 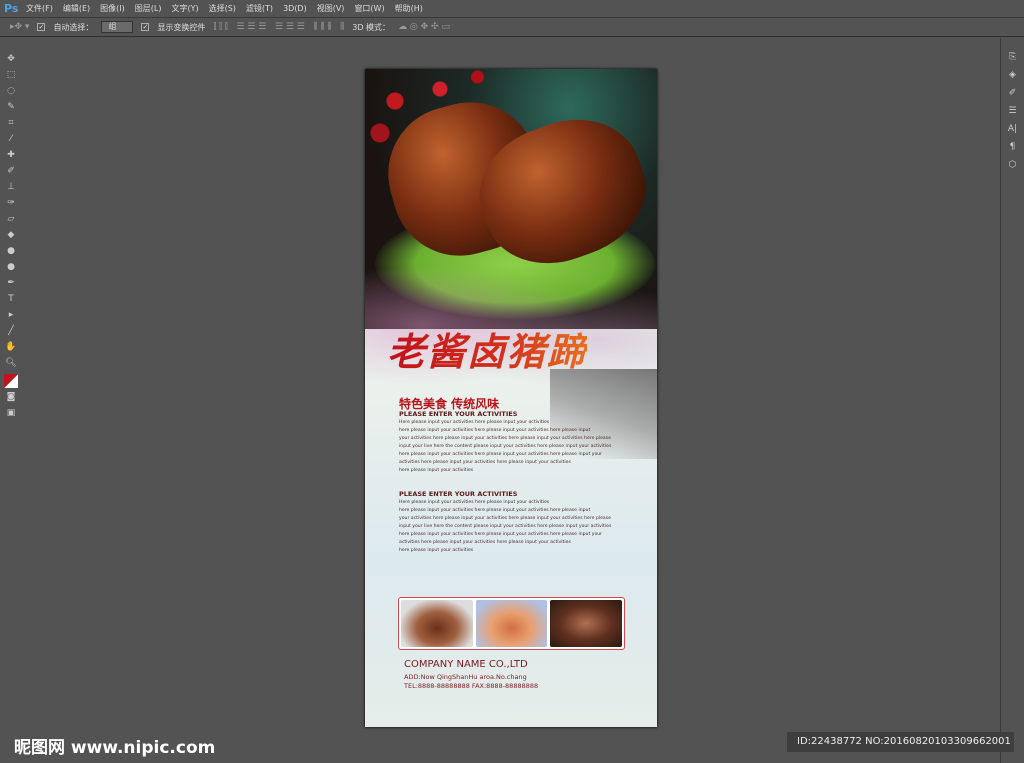 I want to click on menu-type: 文字(Y), so click(x=184, y=8).